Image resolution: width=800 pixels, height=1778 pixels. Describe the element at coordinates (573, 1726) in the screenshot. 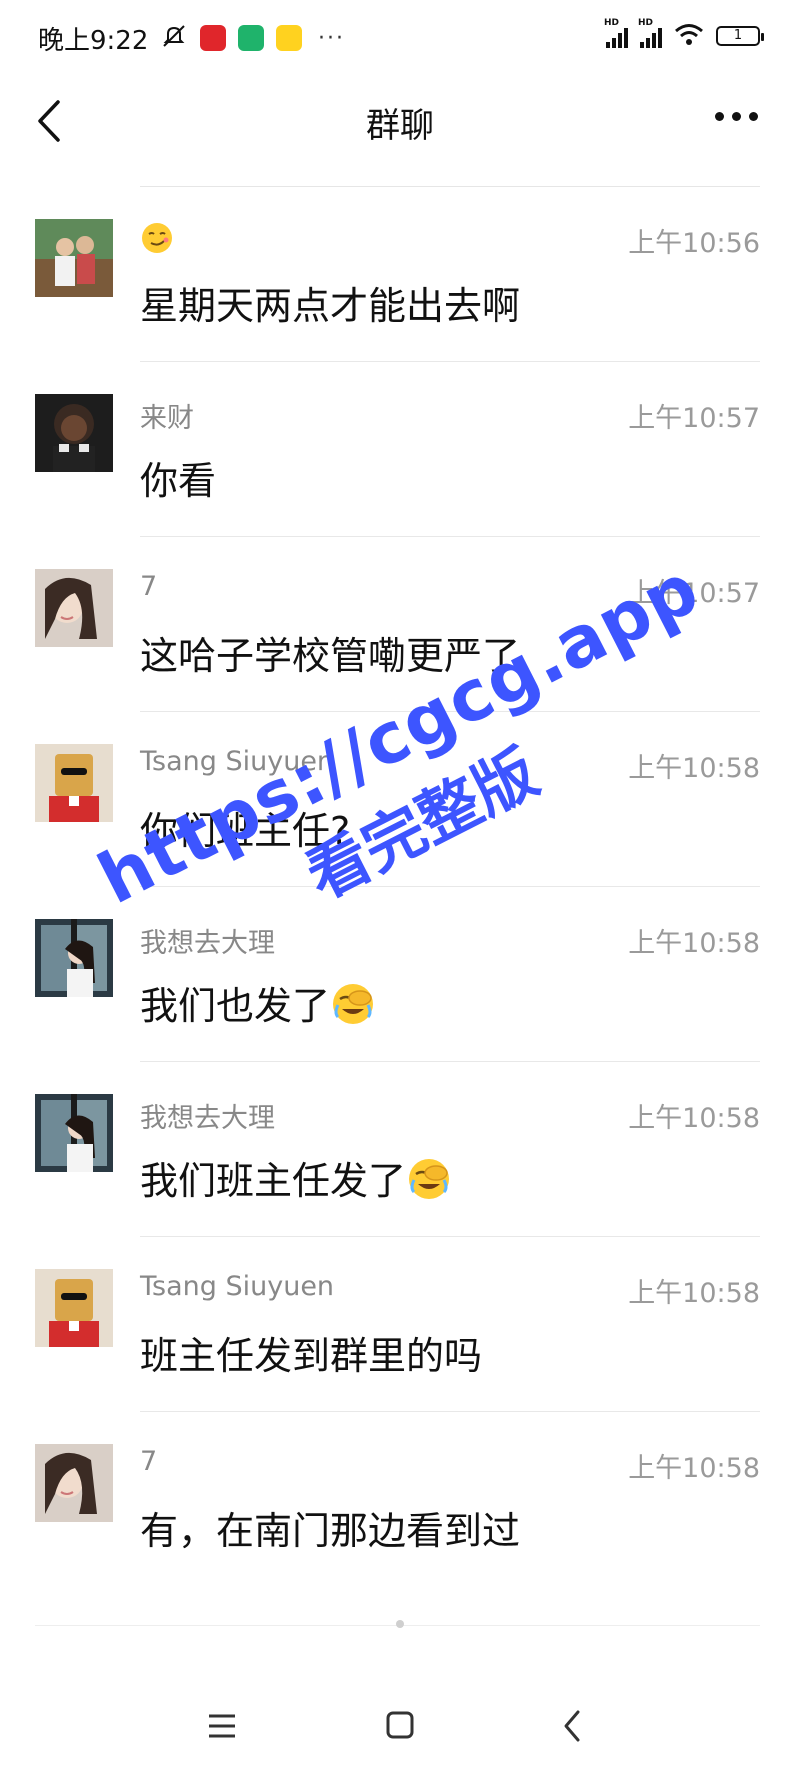

I see `system-back-icon` at that location.